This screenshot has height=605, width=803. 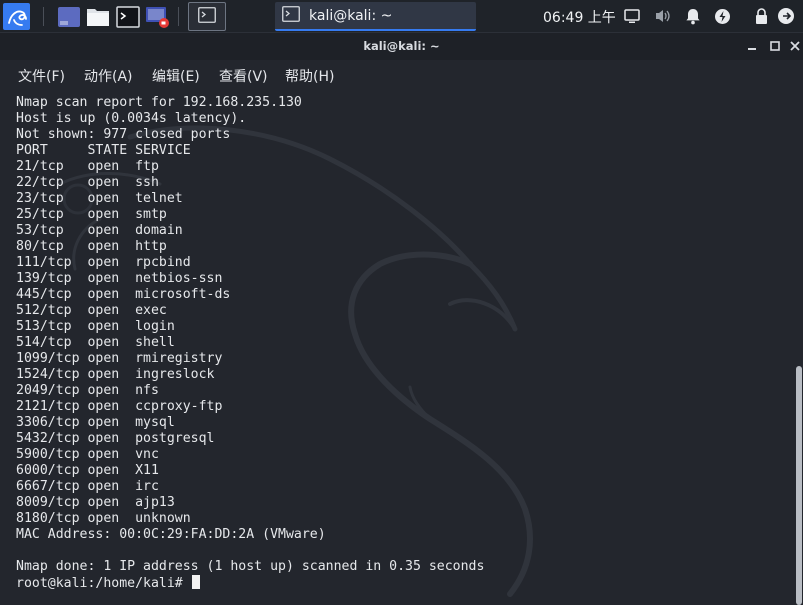 What do you see at coordinates (95, 326) in the screenshot?
I see `terminal-line: 513/tcp open login` at bounding box center [95, 326].